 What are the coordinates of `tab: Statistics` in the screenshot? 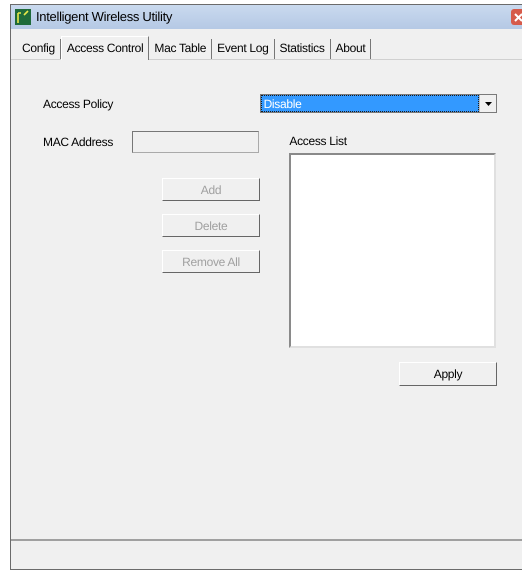 It's located at (302, 49).